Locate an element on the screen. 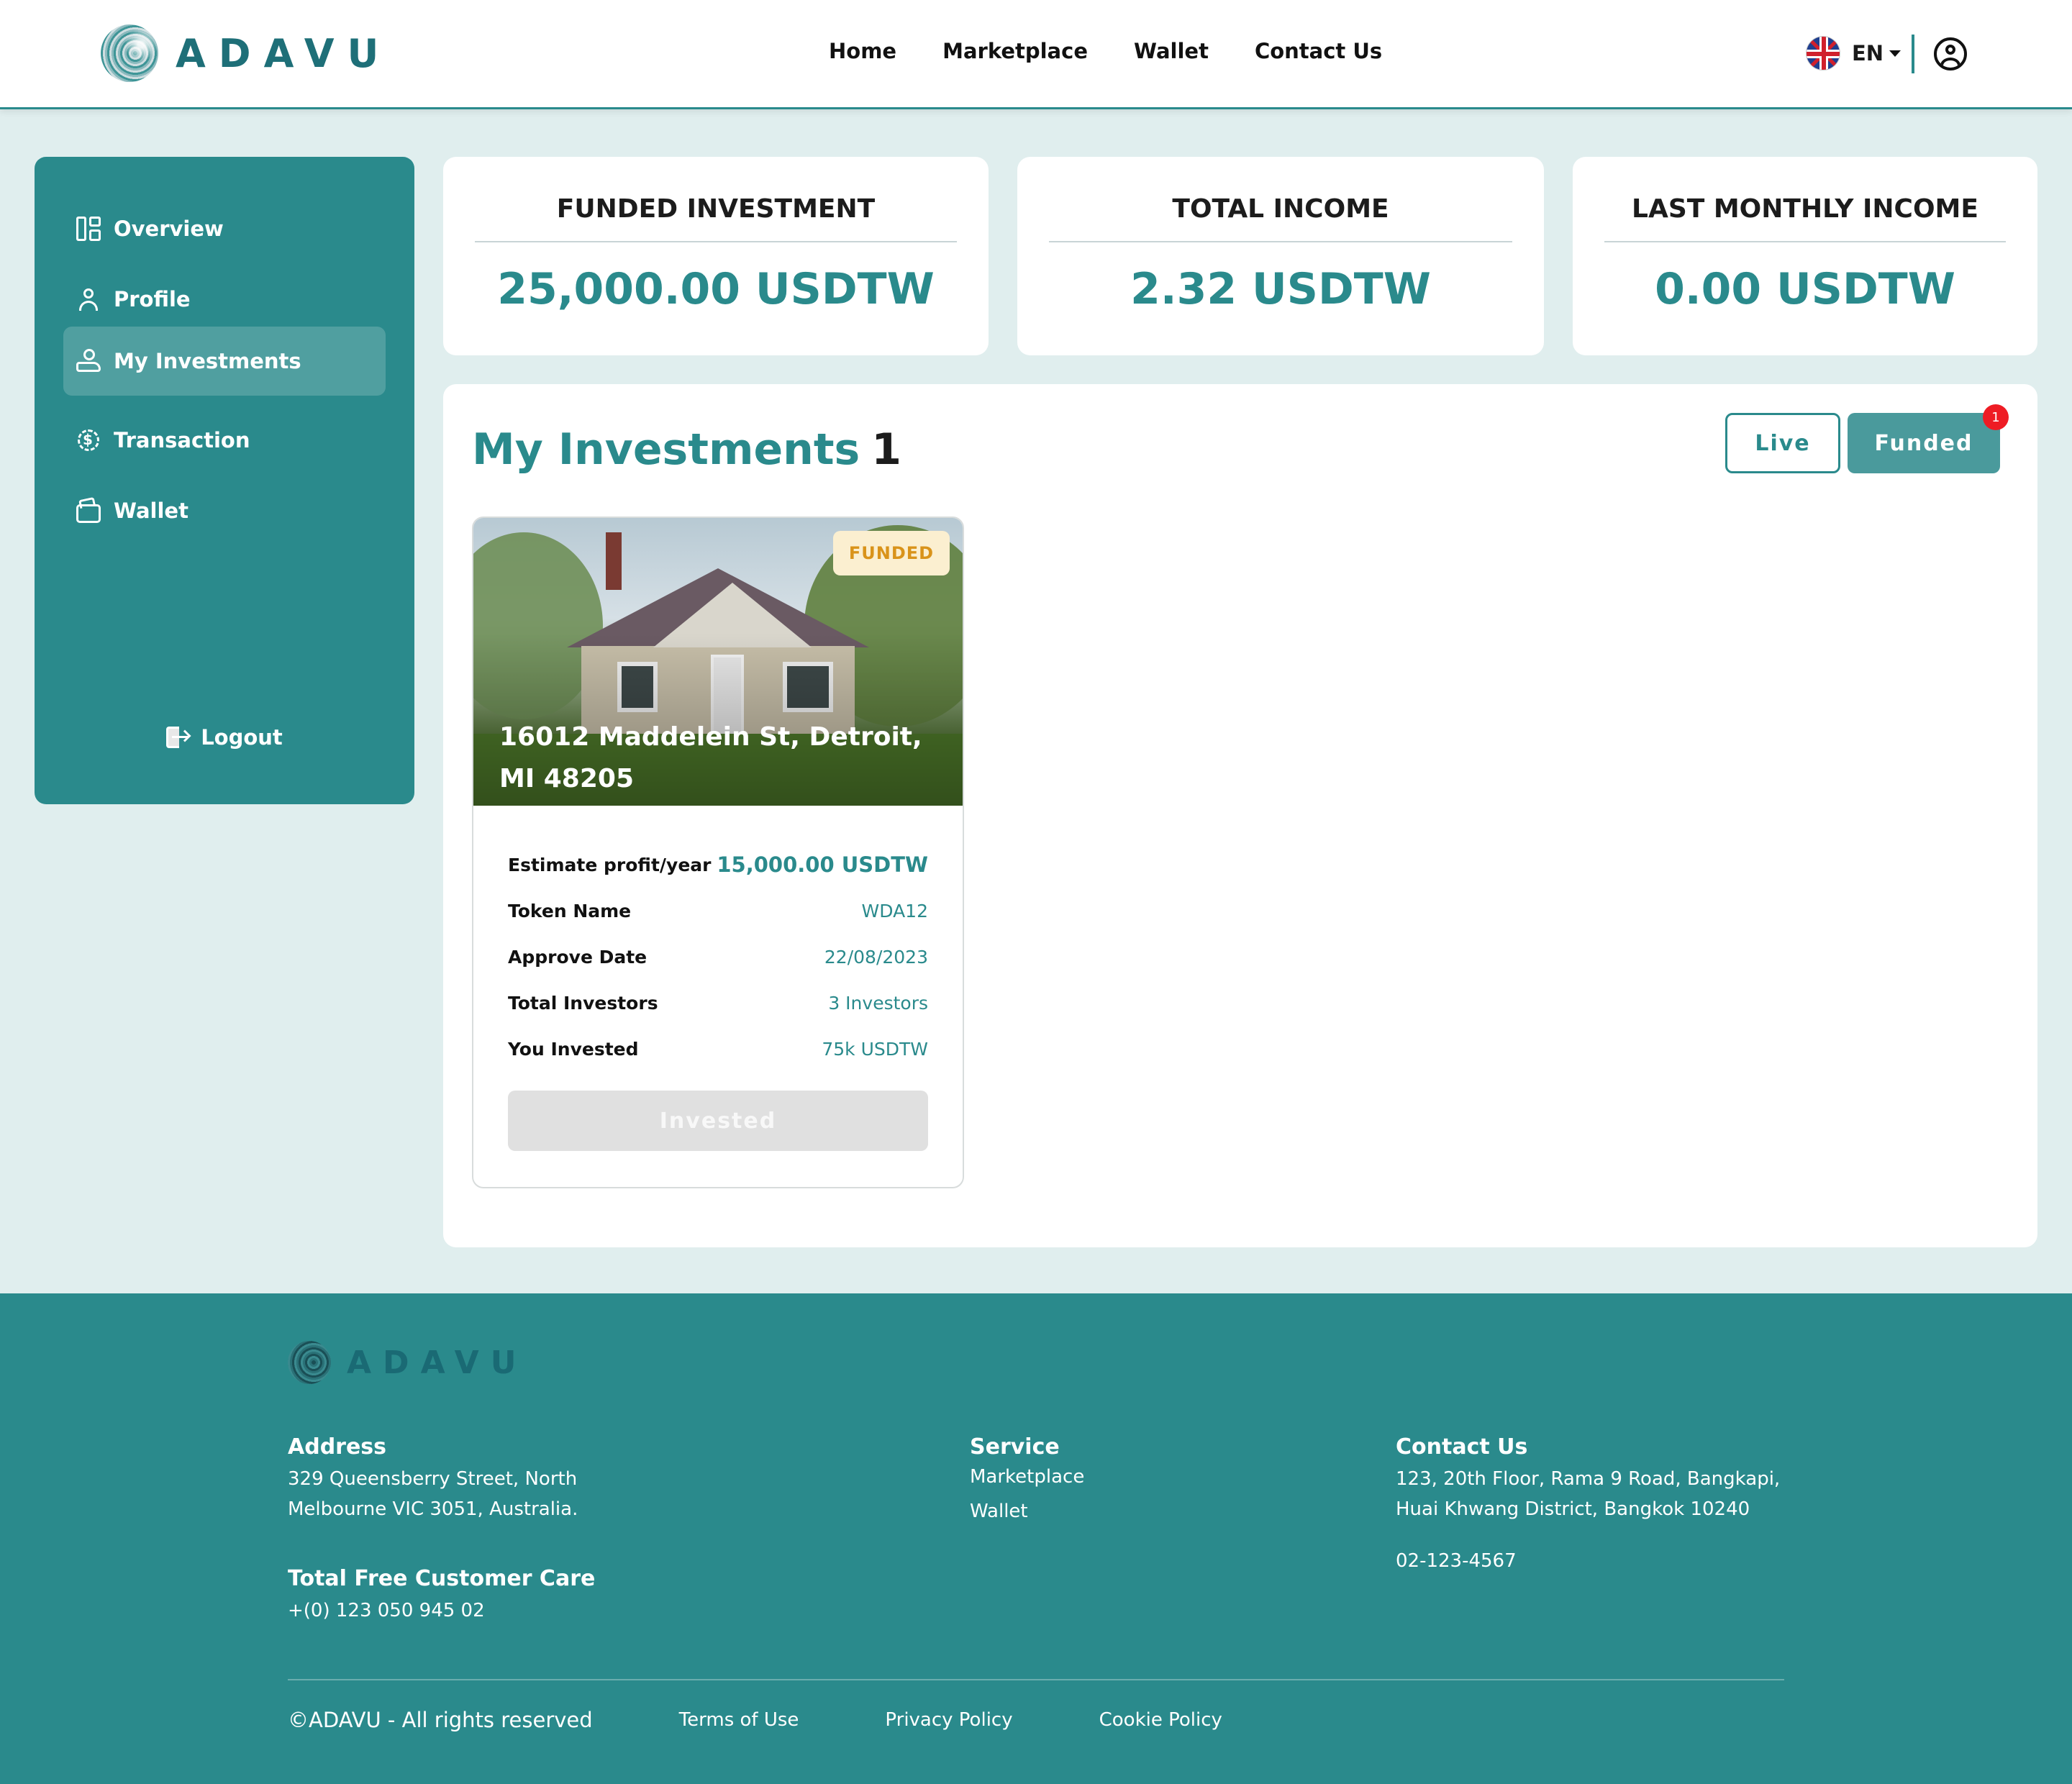 Image resolution: width=2072 pixels, height=1784 pixels. sidebar-item-transaction: $ Transaction is located at coordinates (224, 441).